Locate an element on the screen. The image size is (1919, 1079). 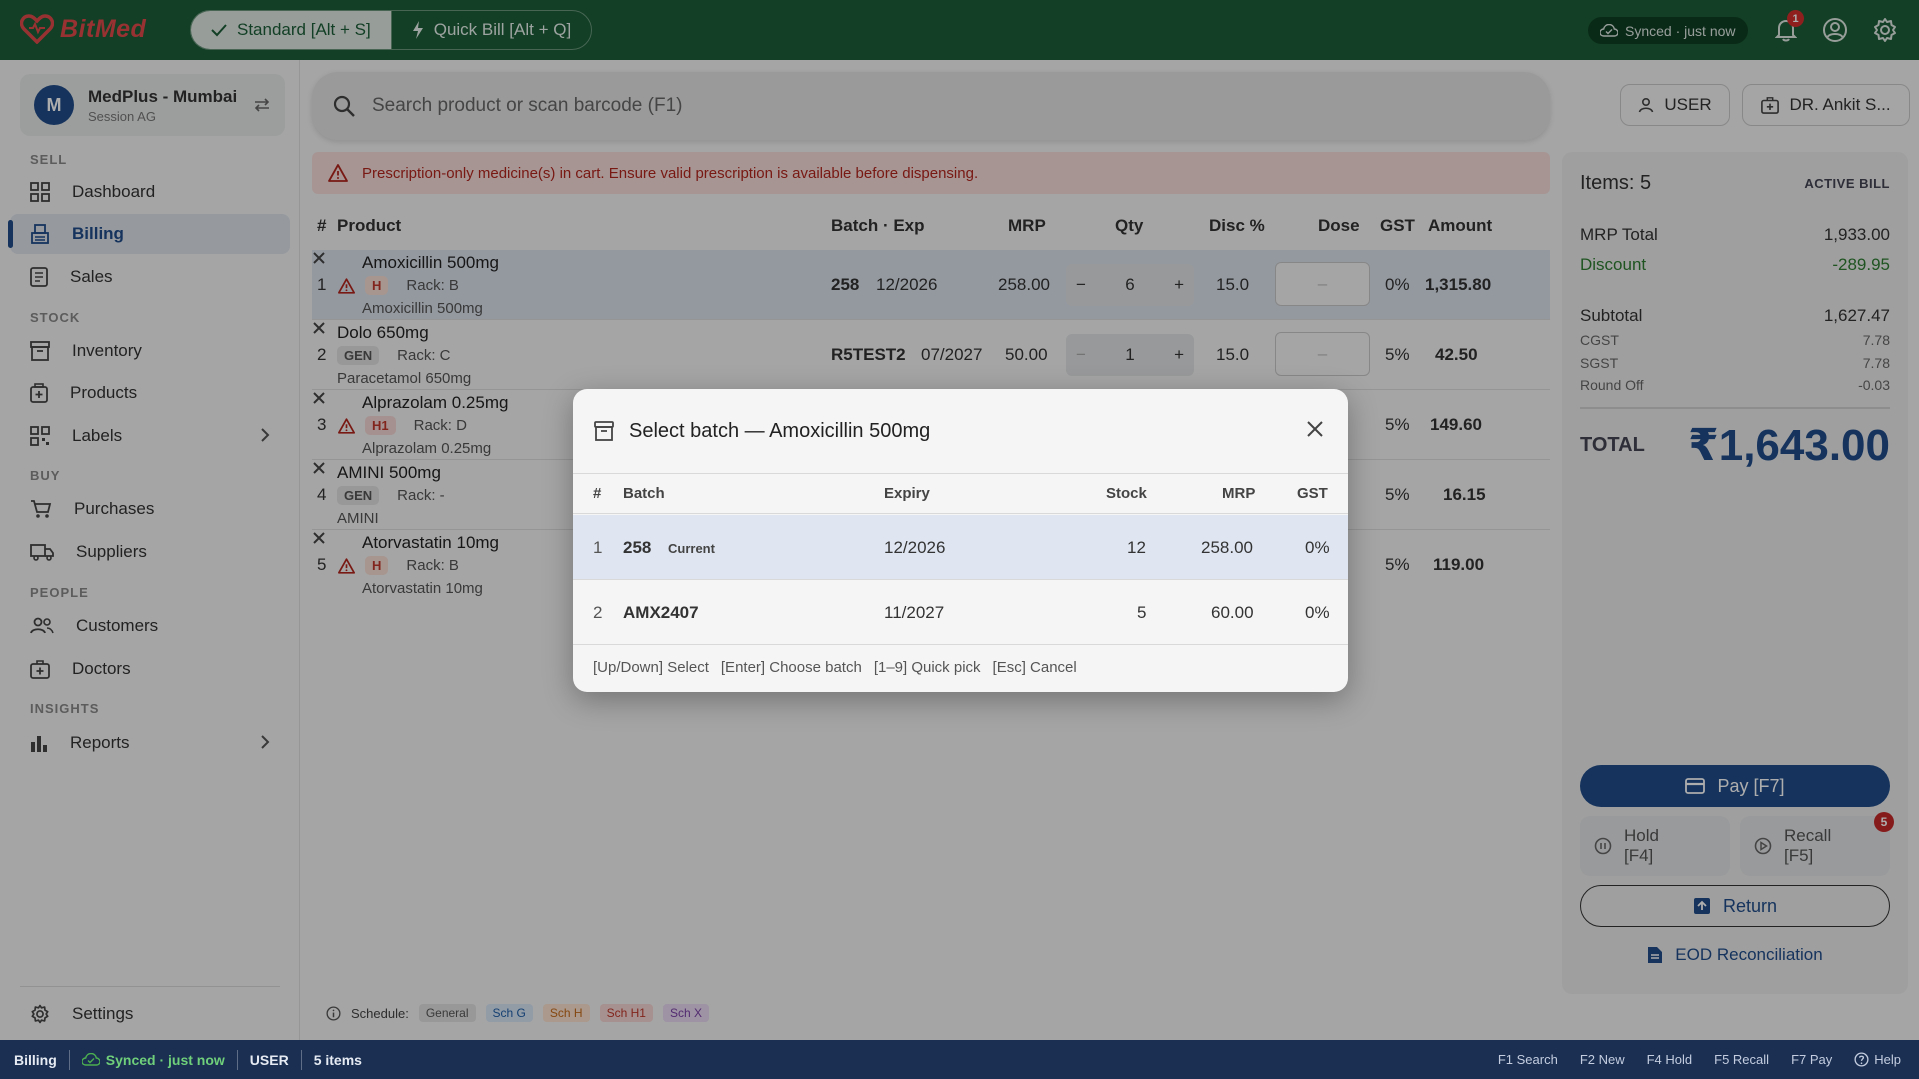
batch-stock: 12 is located at coordinates (1136, 547).